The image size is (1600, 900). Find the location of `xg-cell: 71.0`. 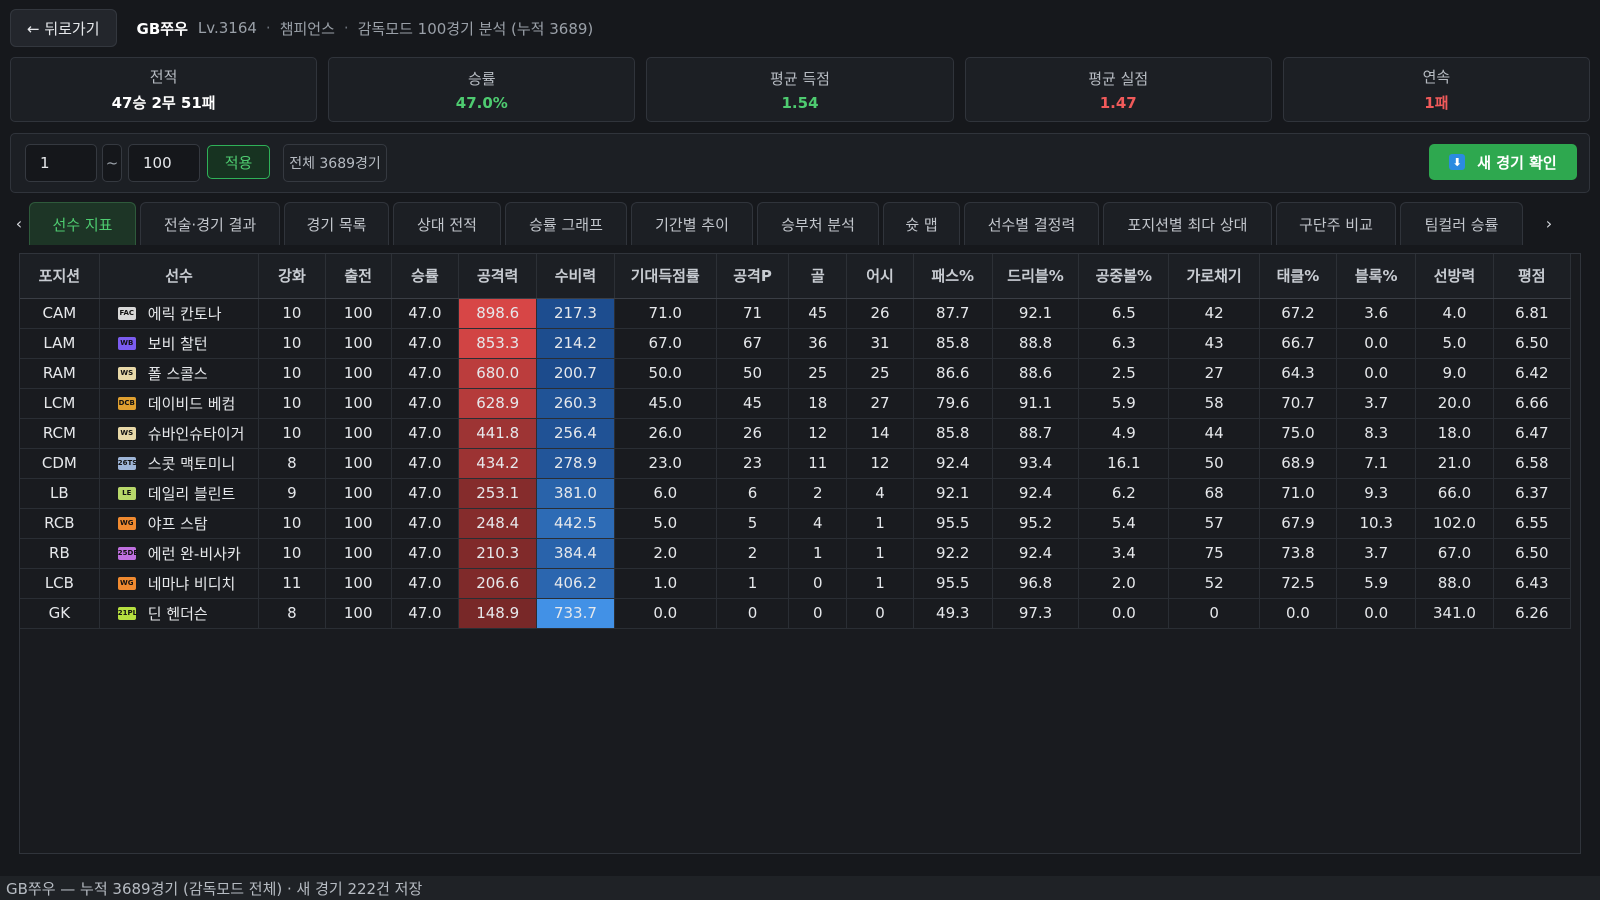

xg-cell: 71.0 is located at coordinates (665, 313).